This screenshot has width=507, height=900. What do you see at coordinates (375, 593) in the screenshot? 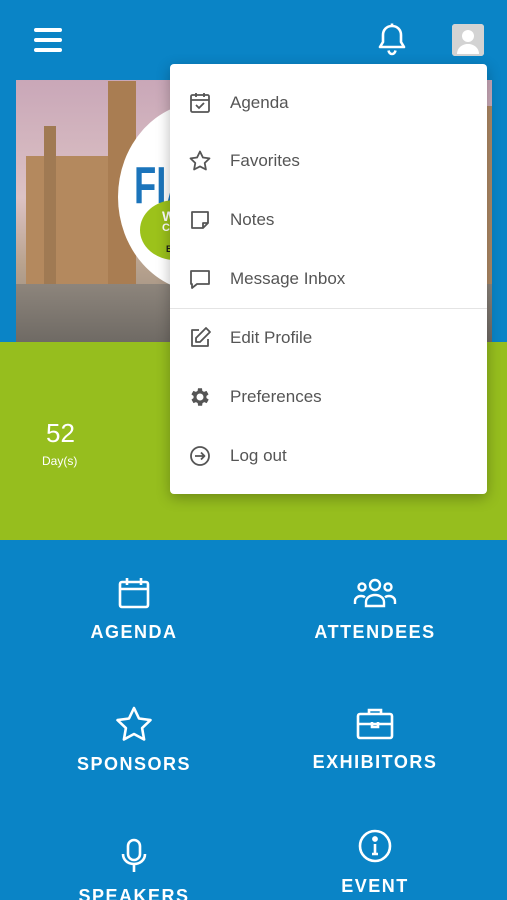
I see `people-icon` at bounding box center [375, 593].